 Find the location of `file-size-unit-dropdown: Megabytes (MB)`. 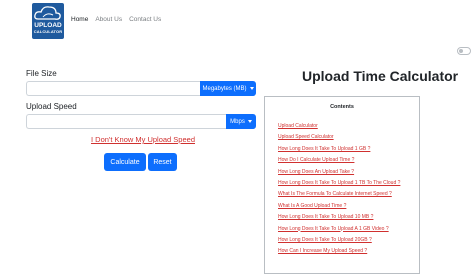

file-size-unit-dropdown: Megabytes (MB) is located at coordinates (228, 88).